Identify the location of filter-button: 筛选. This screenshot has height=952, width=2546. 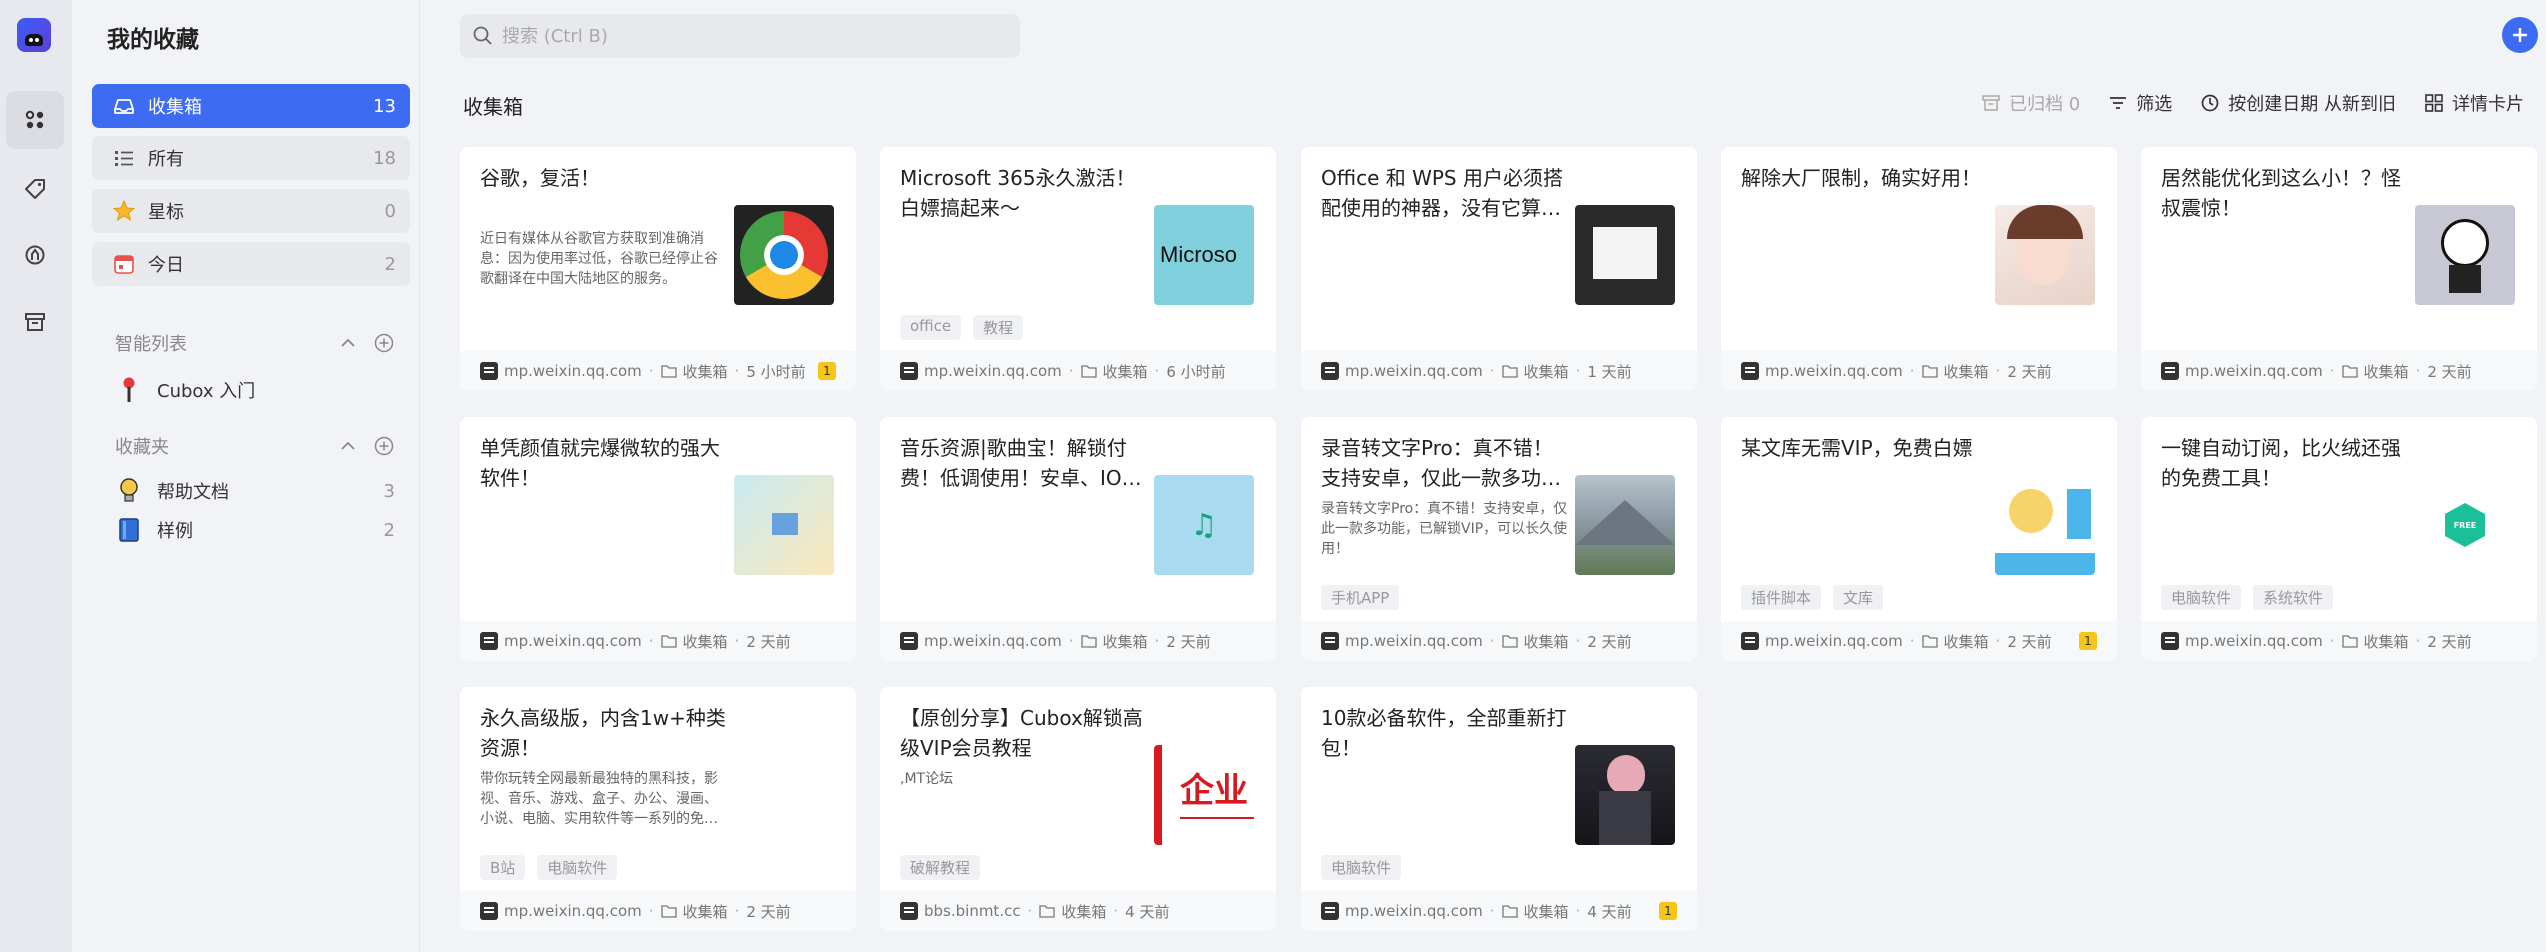
(2140, 103).